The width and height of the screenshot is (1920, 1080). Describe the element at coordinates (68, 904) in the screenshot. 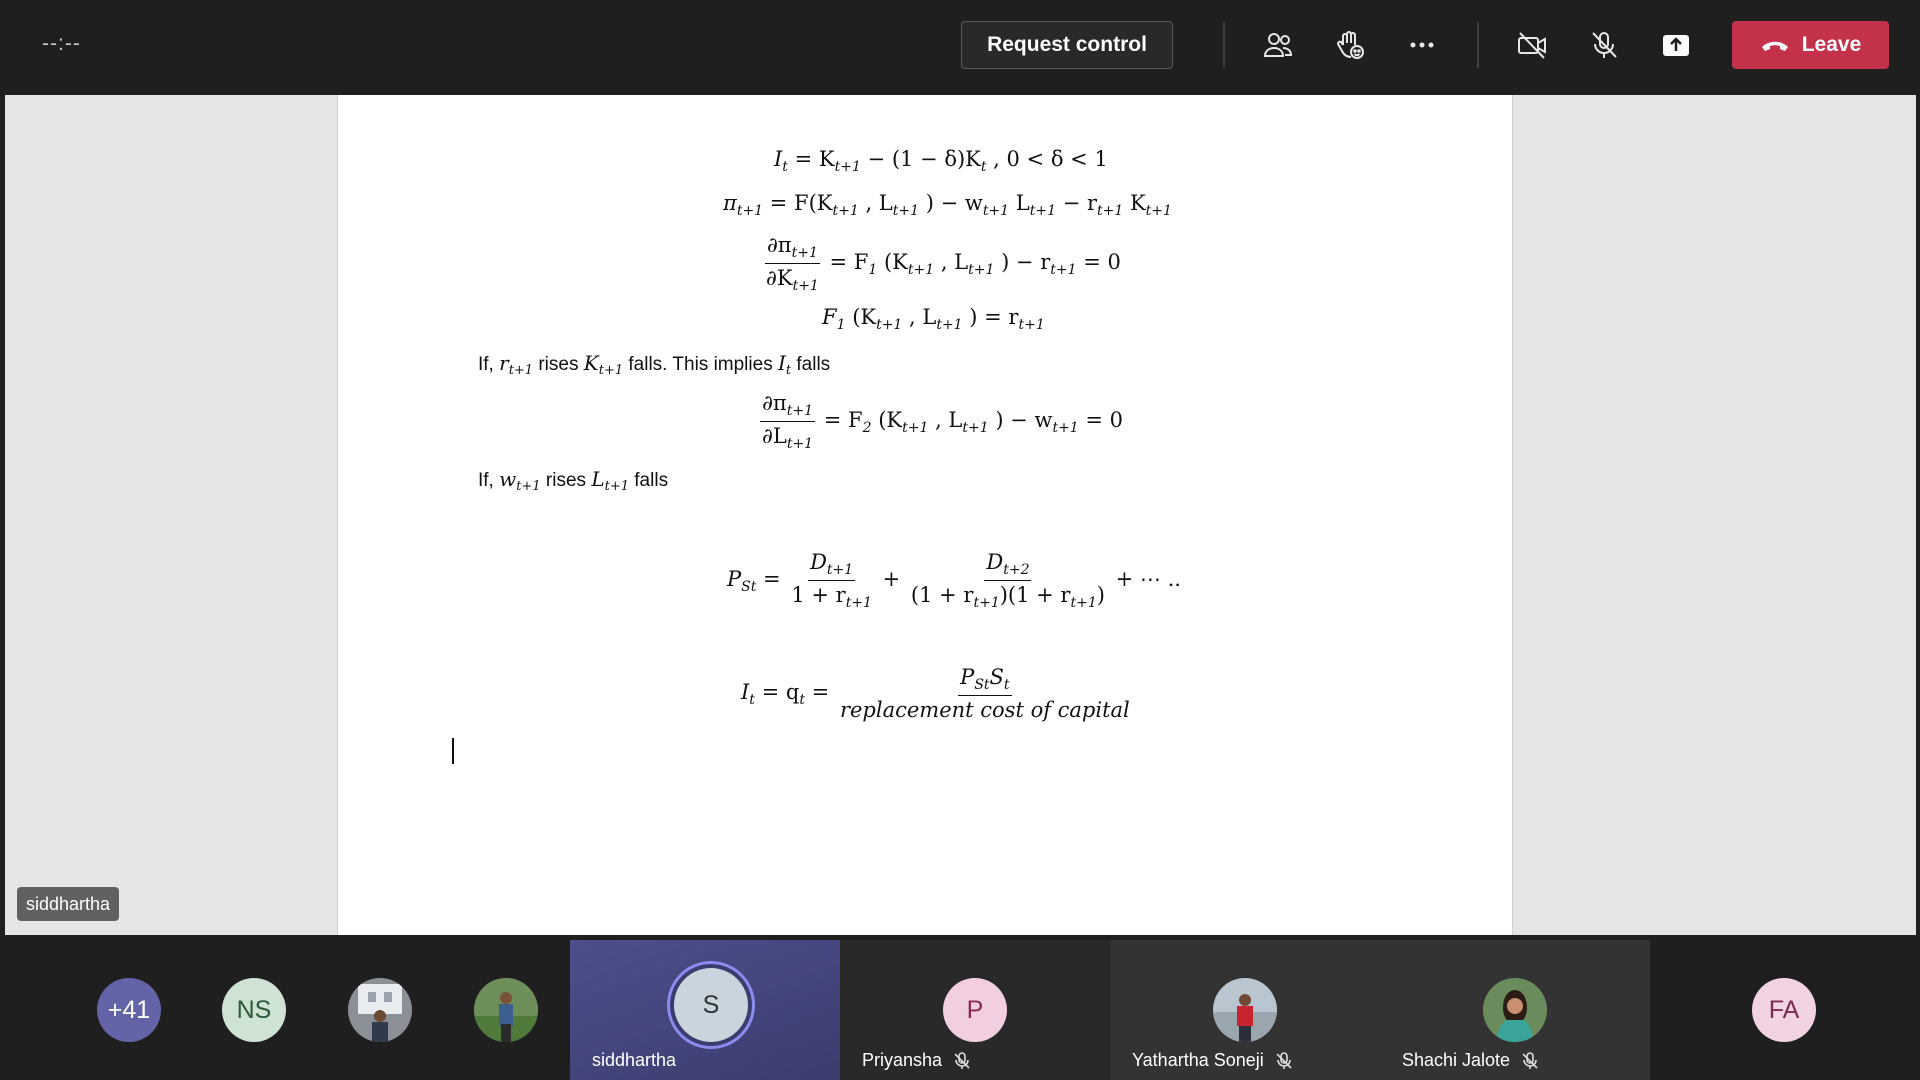

I see `presenter-name-tag: siddhartha` at that location.